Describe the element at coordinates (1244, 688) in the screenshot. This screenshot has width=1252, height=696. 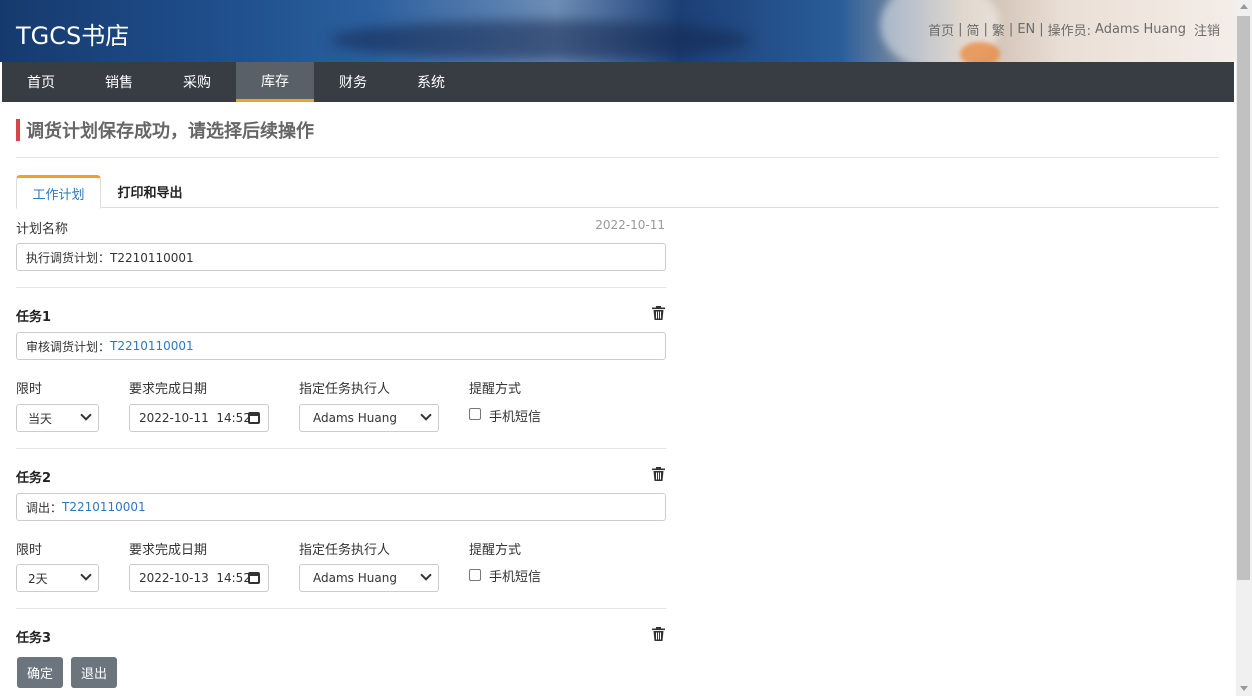
I see `scroll-down-icon` at that location.